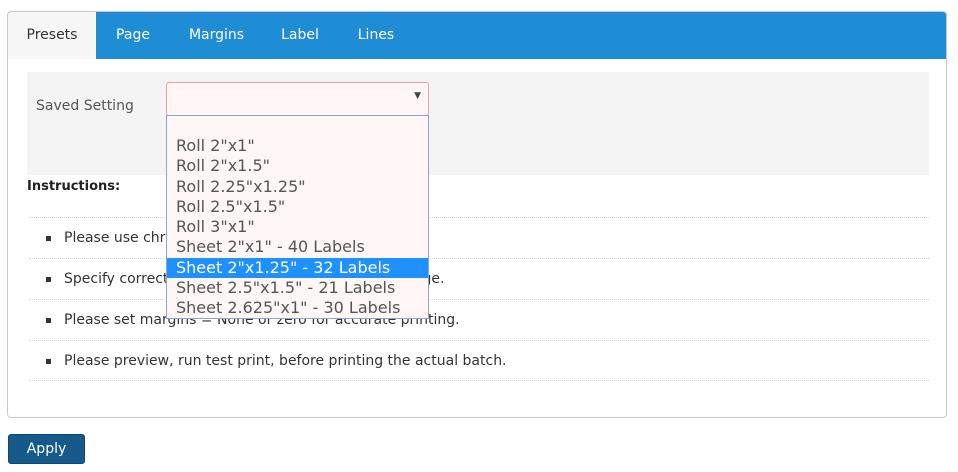 This screenshot has width=958, height=472. I want to click on dropdown-option: Roll 2.25"x1.25", so click(297, 187).